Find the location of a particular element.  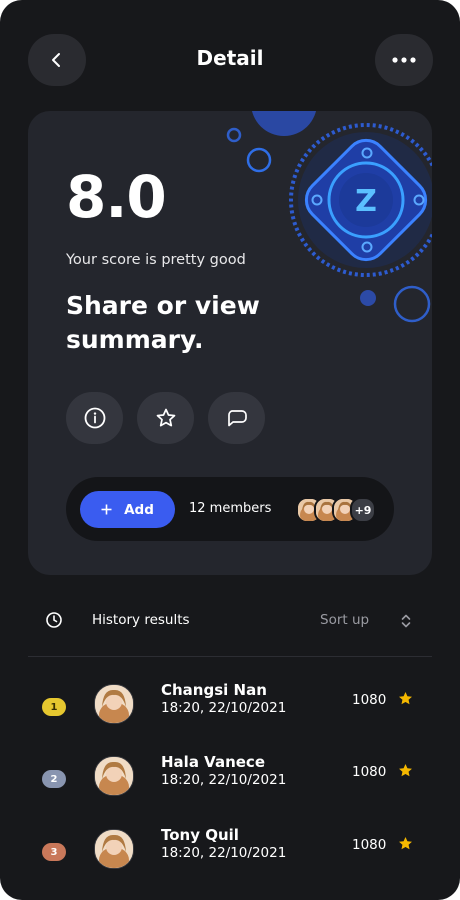

rank-badge: 3 is located at coordinates (54, 852).